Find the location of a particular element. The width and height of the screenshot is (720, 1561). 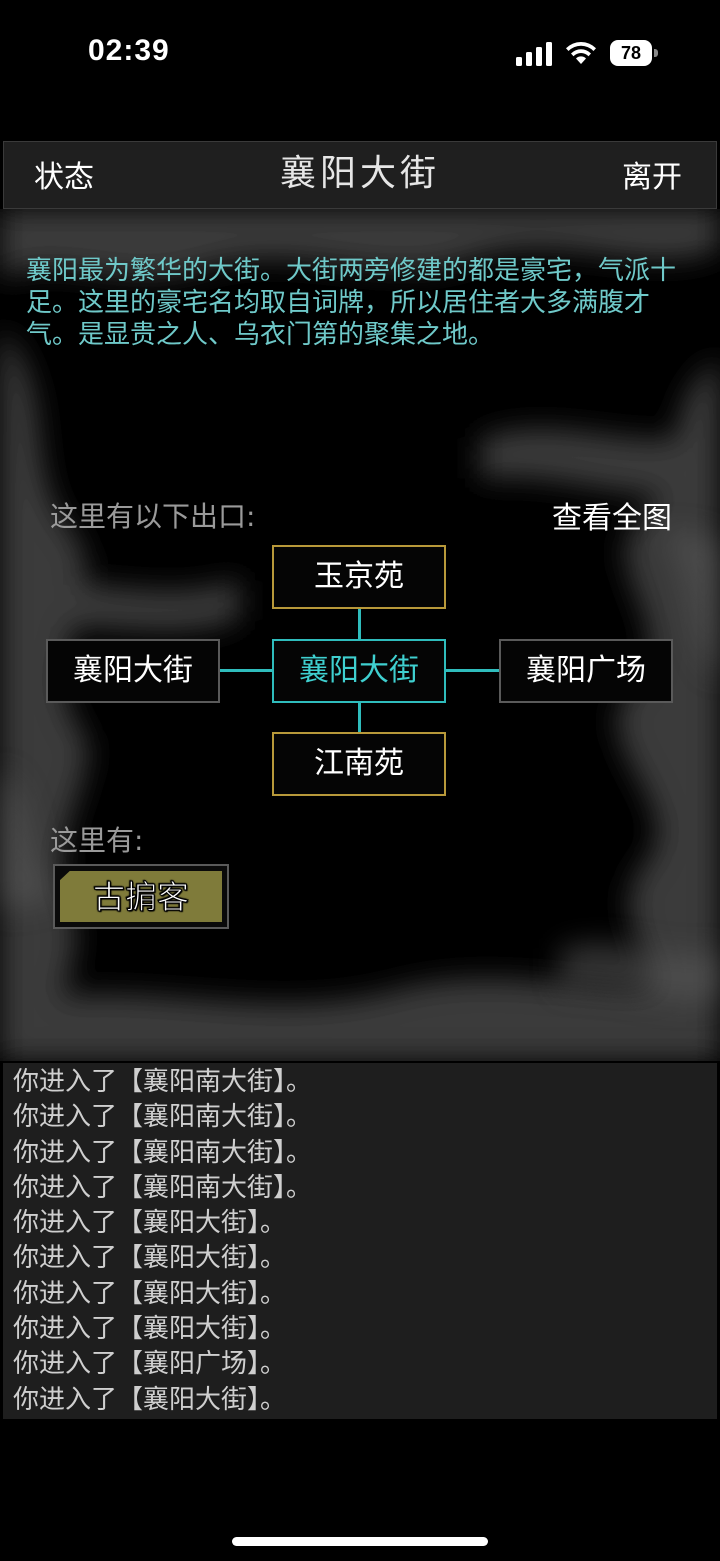

log-line: 你进入了【襄阳广场】。 is located at coordinates (150, 1364).